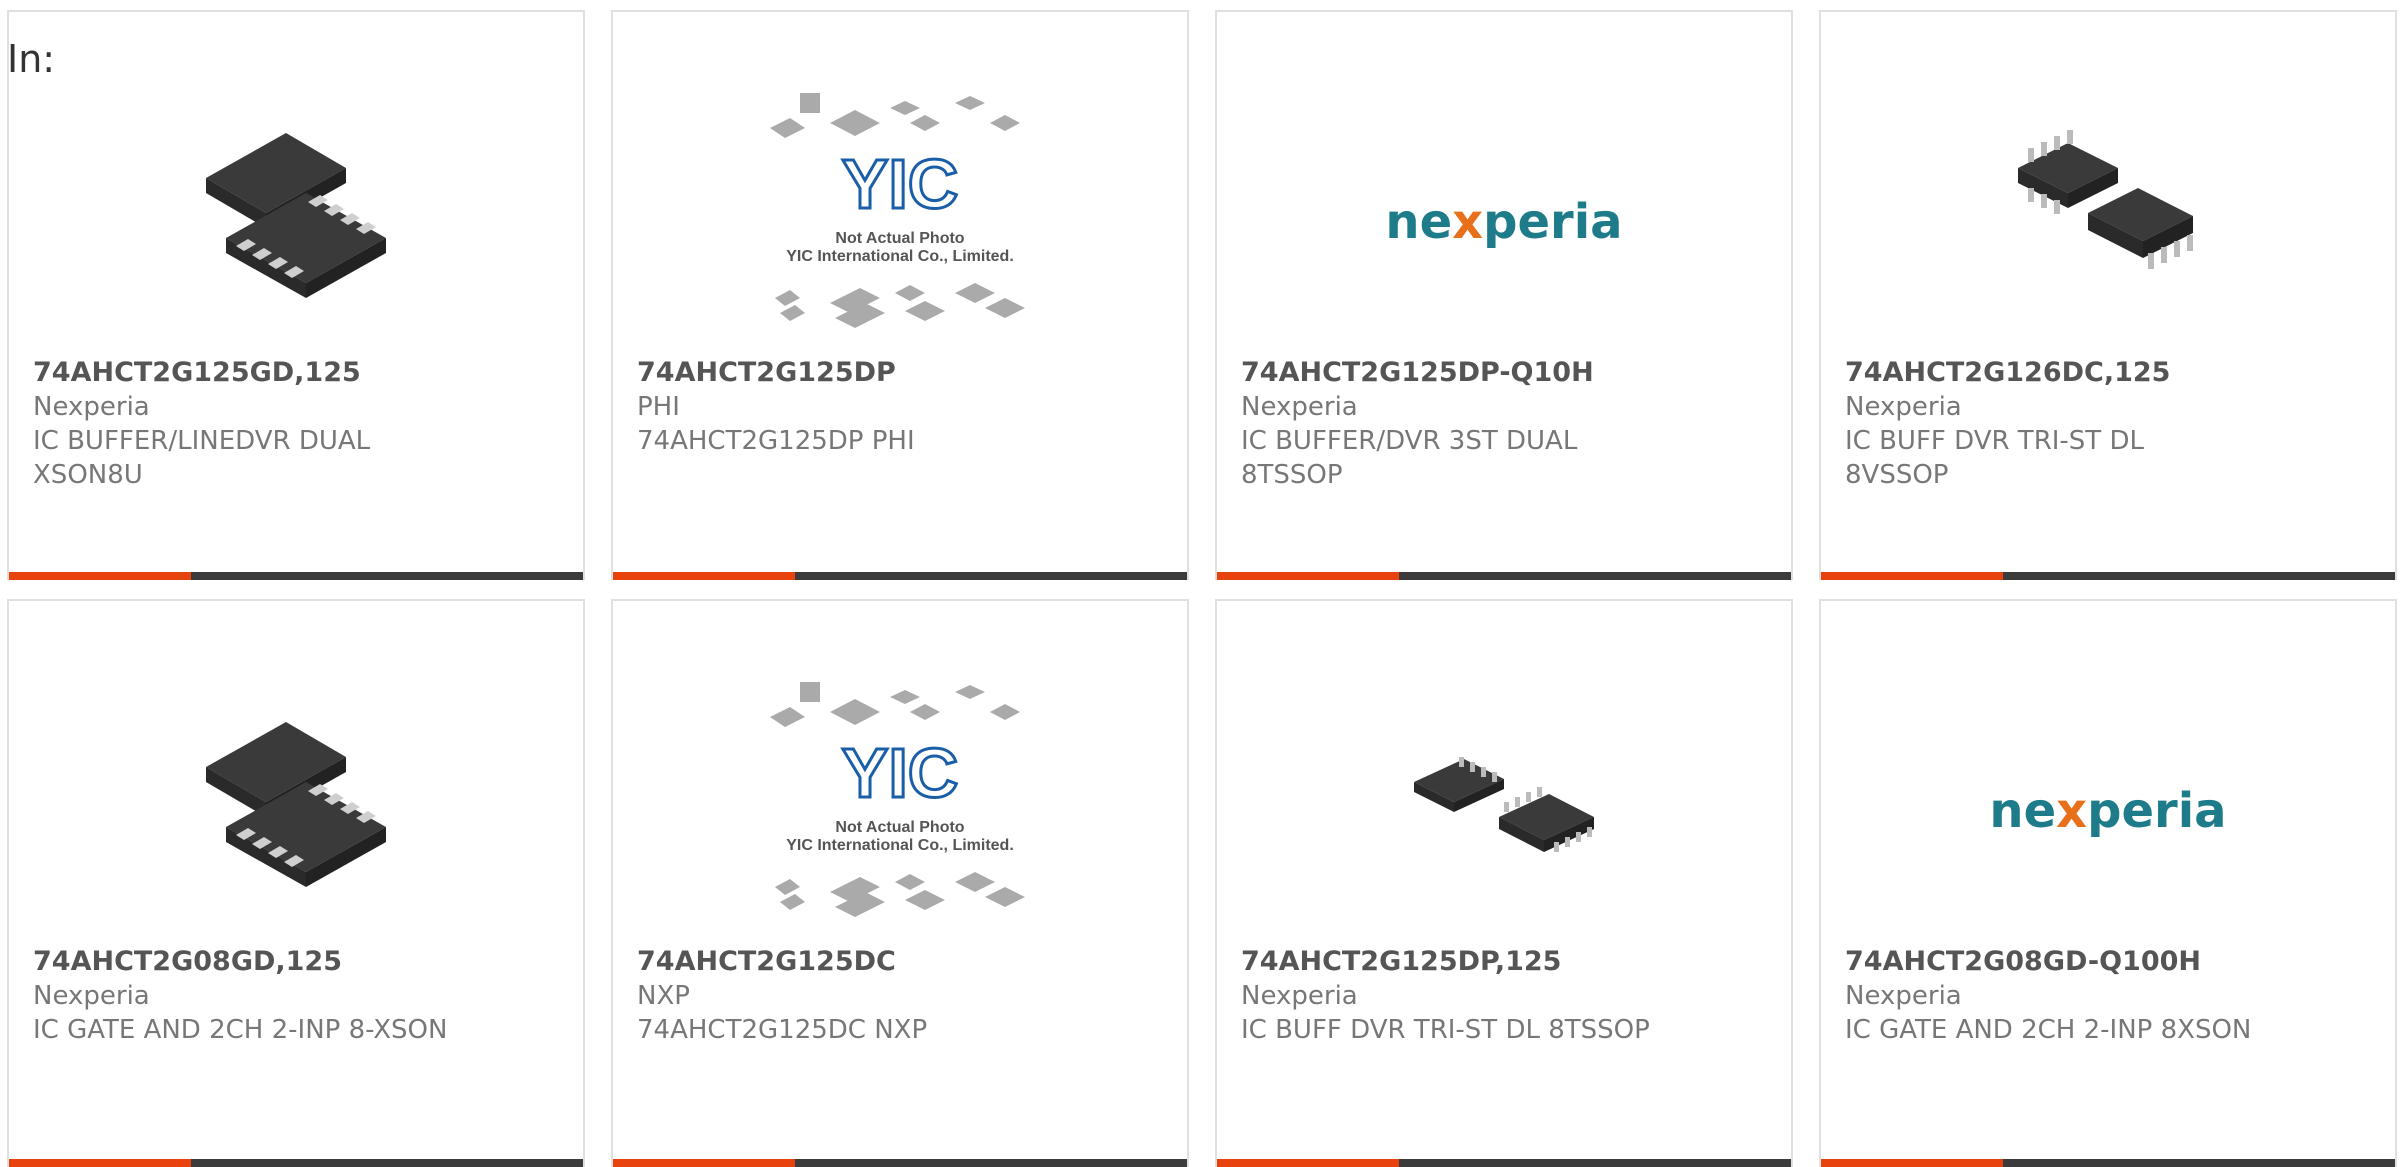  What do you see at coordinates (2110, 373) in the screenshot?
I see `part-number-link: 74AHCT2G126DC,125` at bounding box center [2110, 373].